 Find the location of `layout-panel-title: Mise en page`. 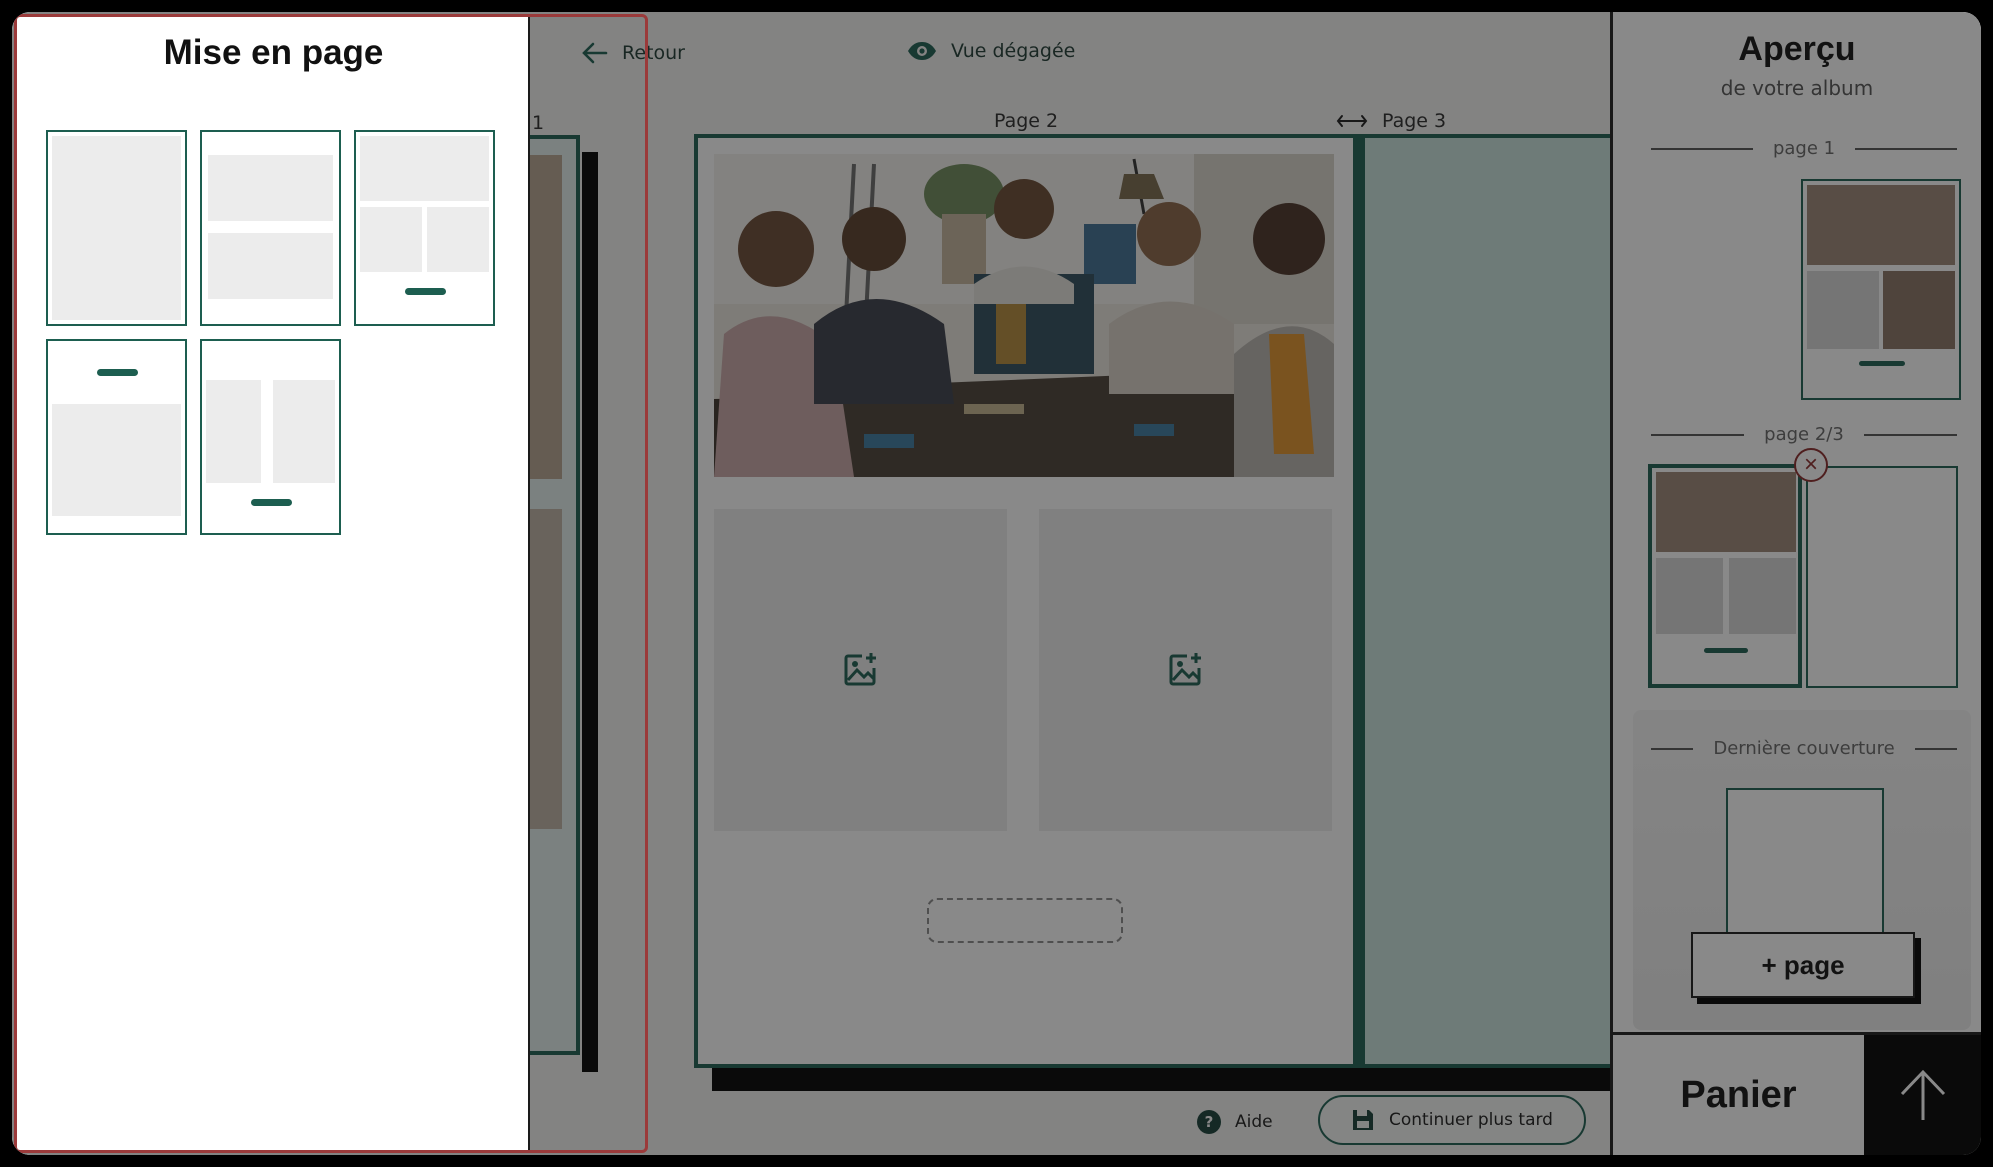

layout-panel-title: Mise en page is located at coordinates (273, 52).